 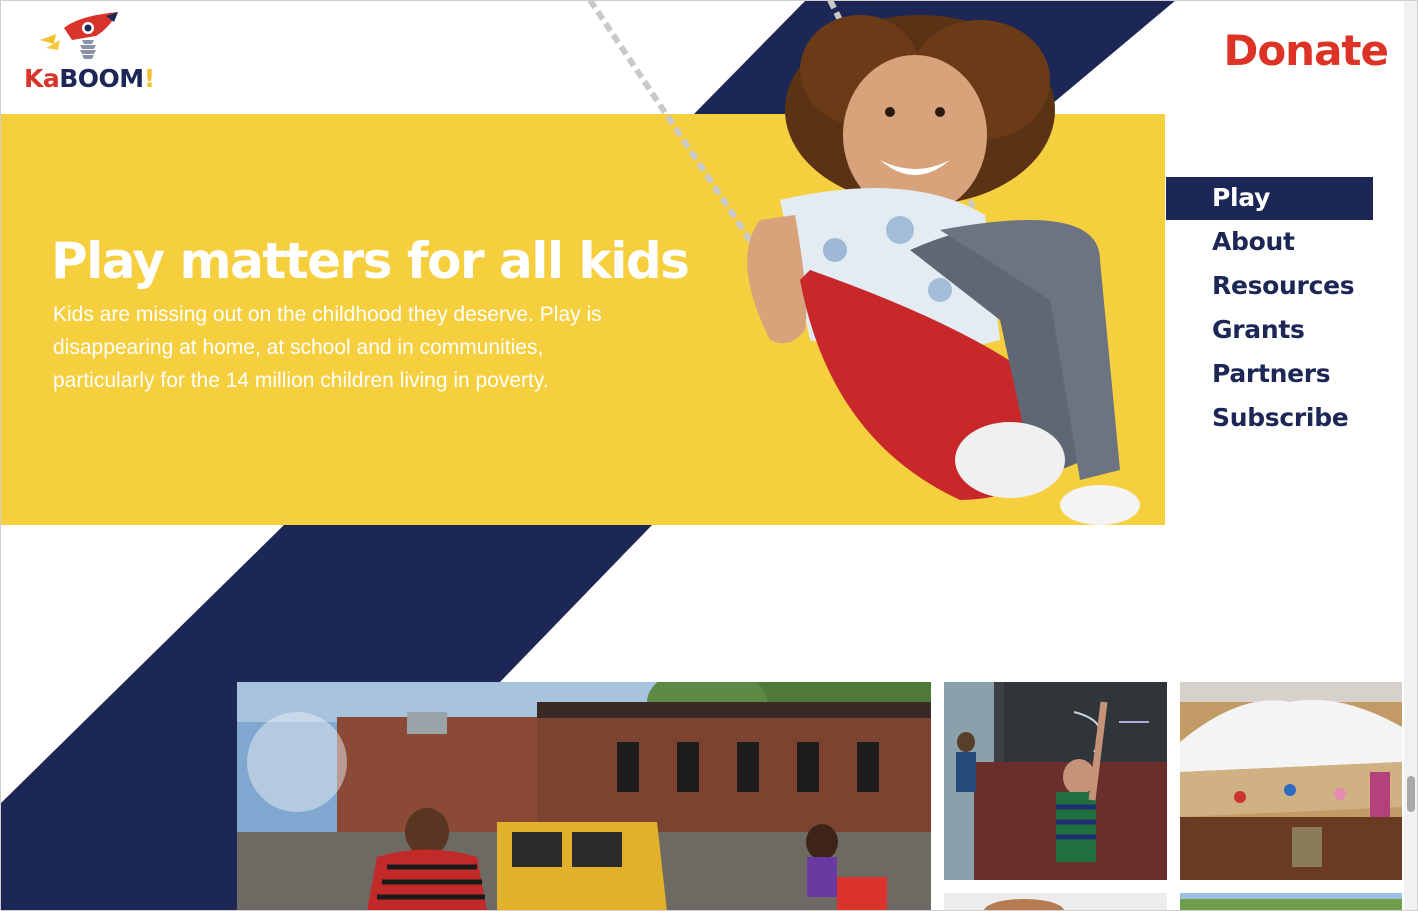 I want to click on logo-bang: !, so click(x=149, y=78).